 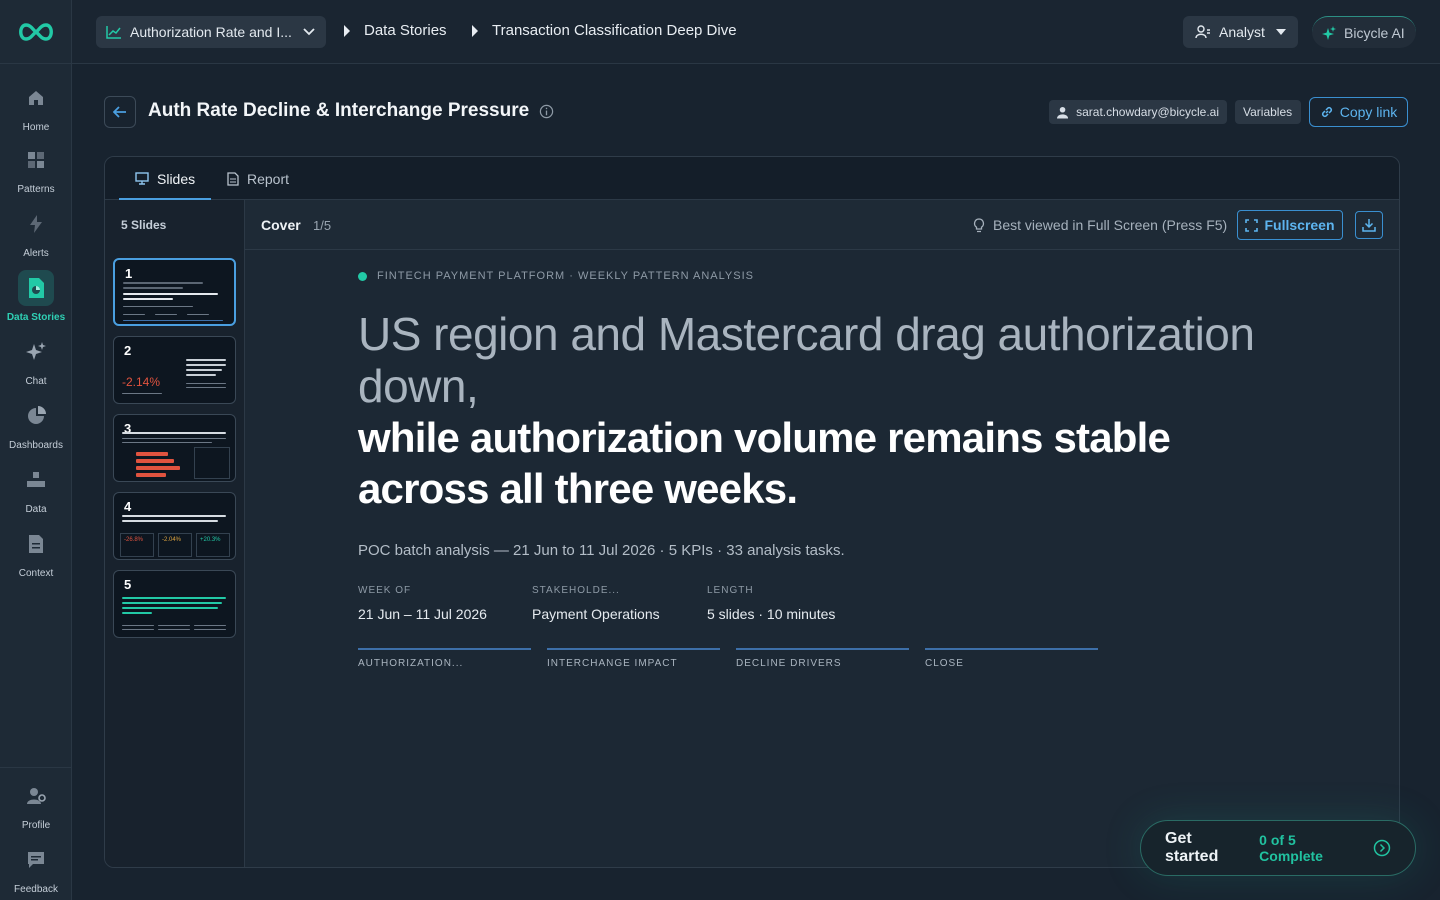 What do you see at coordinates (385, 590) in the screenshot?
I see `meta-key: WEEK OF` at bounding box center [385, 590].